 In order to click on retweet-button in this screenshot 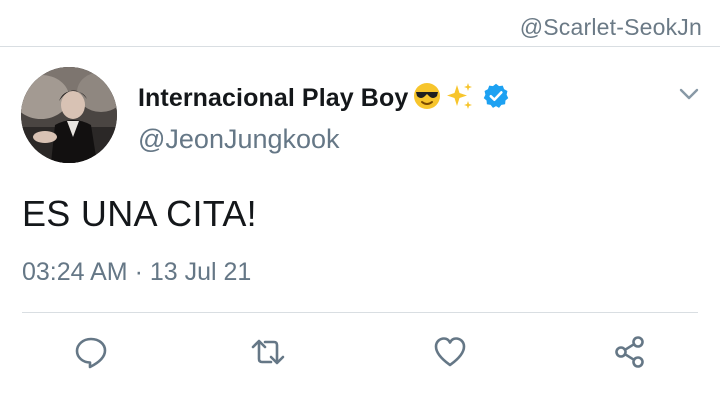, I will do `click(268, 352)`.